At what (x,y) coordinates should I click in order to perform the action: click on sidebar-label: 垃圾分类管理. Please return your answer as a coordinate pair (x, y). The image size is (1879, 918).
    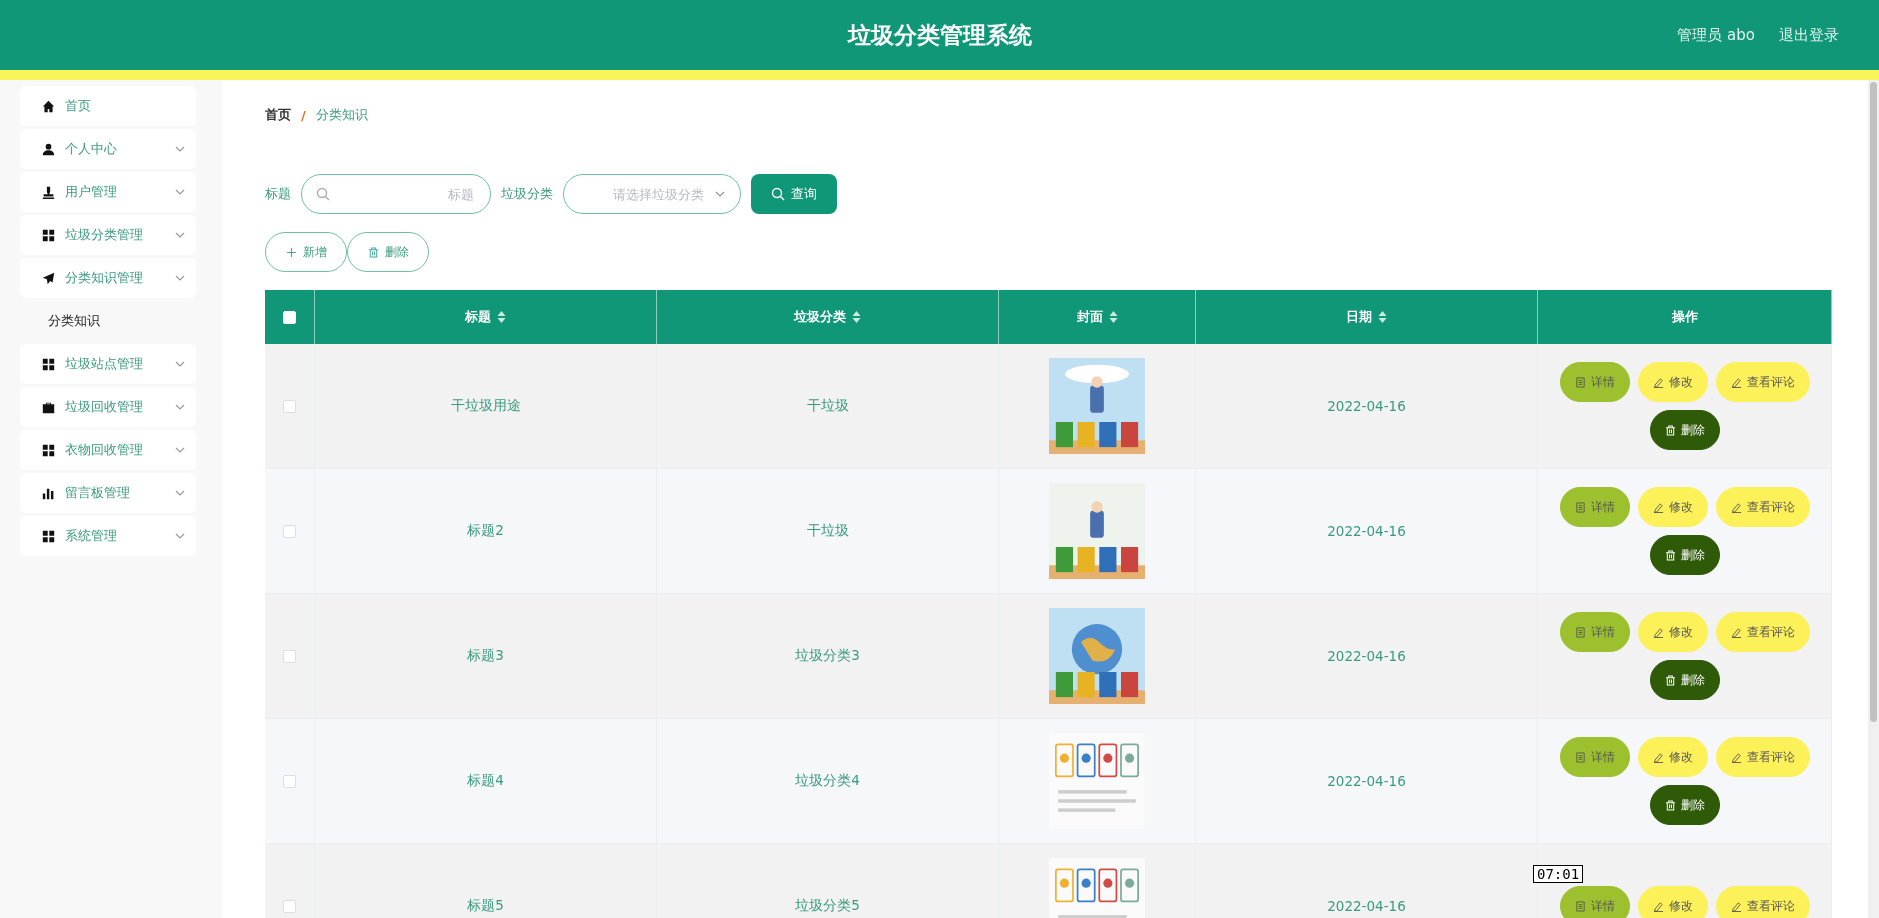
    Looking at the image, I should click on (104, 235).